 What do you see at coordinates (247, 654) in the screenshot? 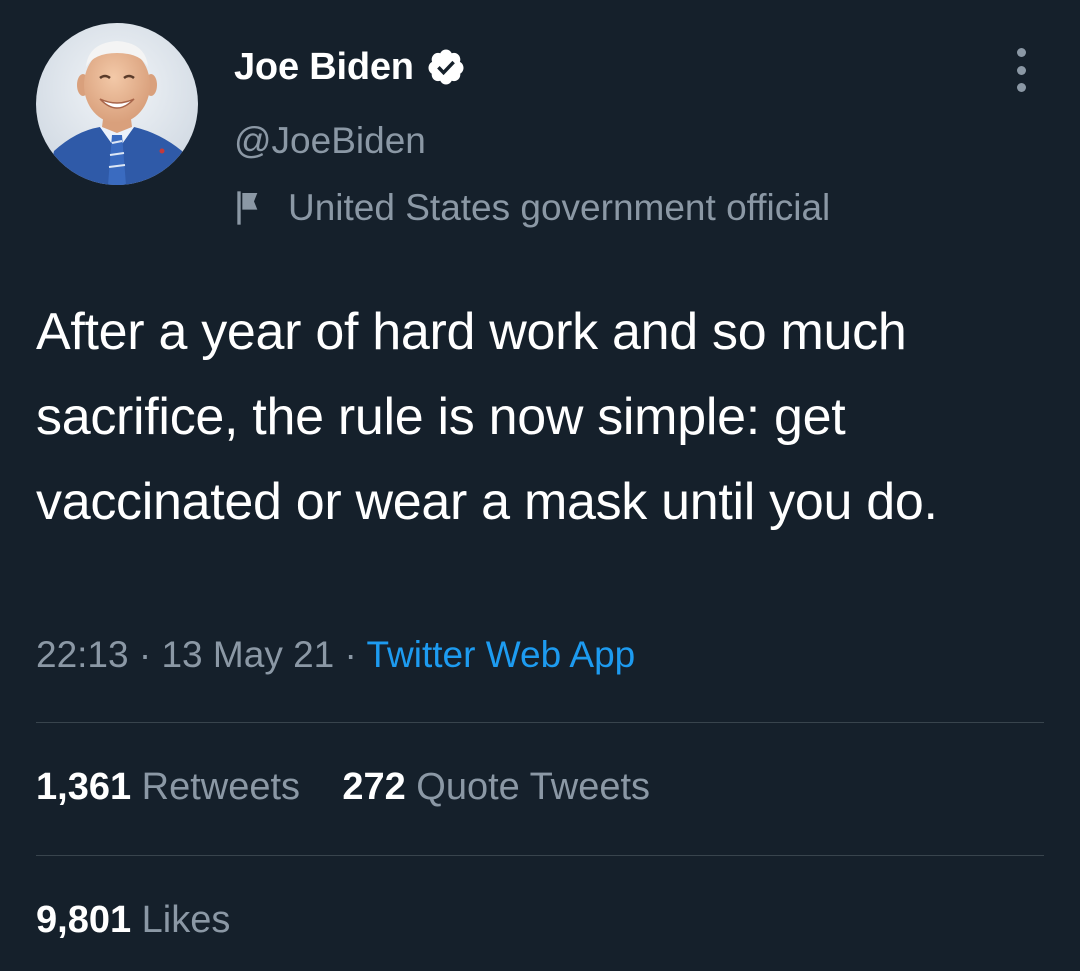
I see `tweet-date: 13 May 21` at bounding box center [247, 654].